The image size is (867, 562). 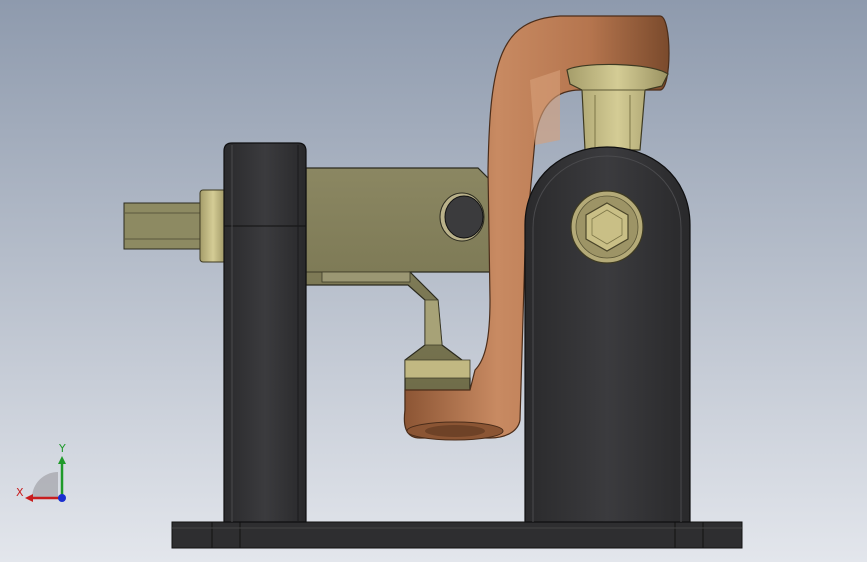 What do you see at coordinates (175, 226) in the screenshot?
I see `handle-spindle` at bounding box center [175, 226].